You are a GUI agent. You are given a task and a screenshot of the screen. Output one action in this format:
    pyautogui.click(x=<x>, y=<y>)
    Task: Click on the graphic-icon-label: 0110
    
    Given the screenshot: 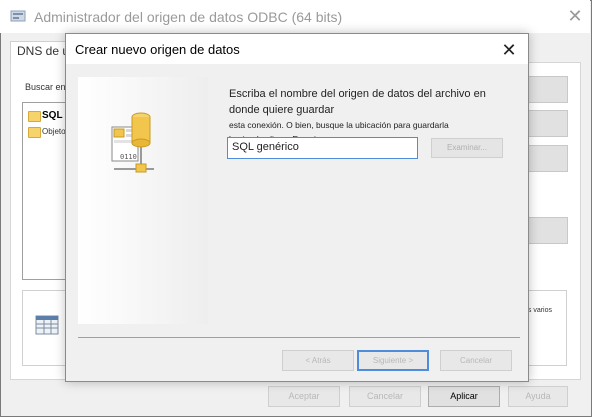 What is the action you would take?
    pyautogui.click(x=128, y=157)
    